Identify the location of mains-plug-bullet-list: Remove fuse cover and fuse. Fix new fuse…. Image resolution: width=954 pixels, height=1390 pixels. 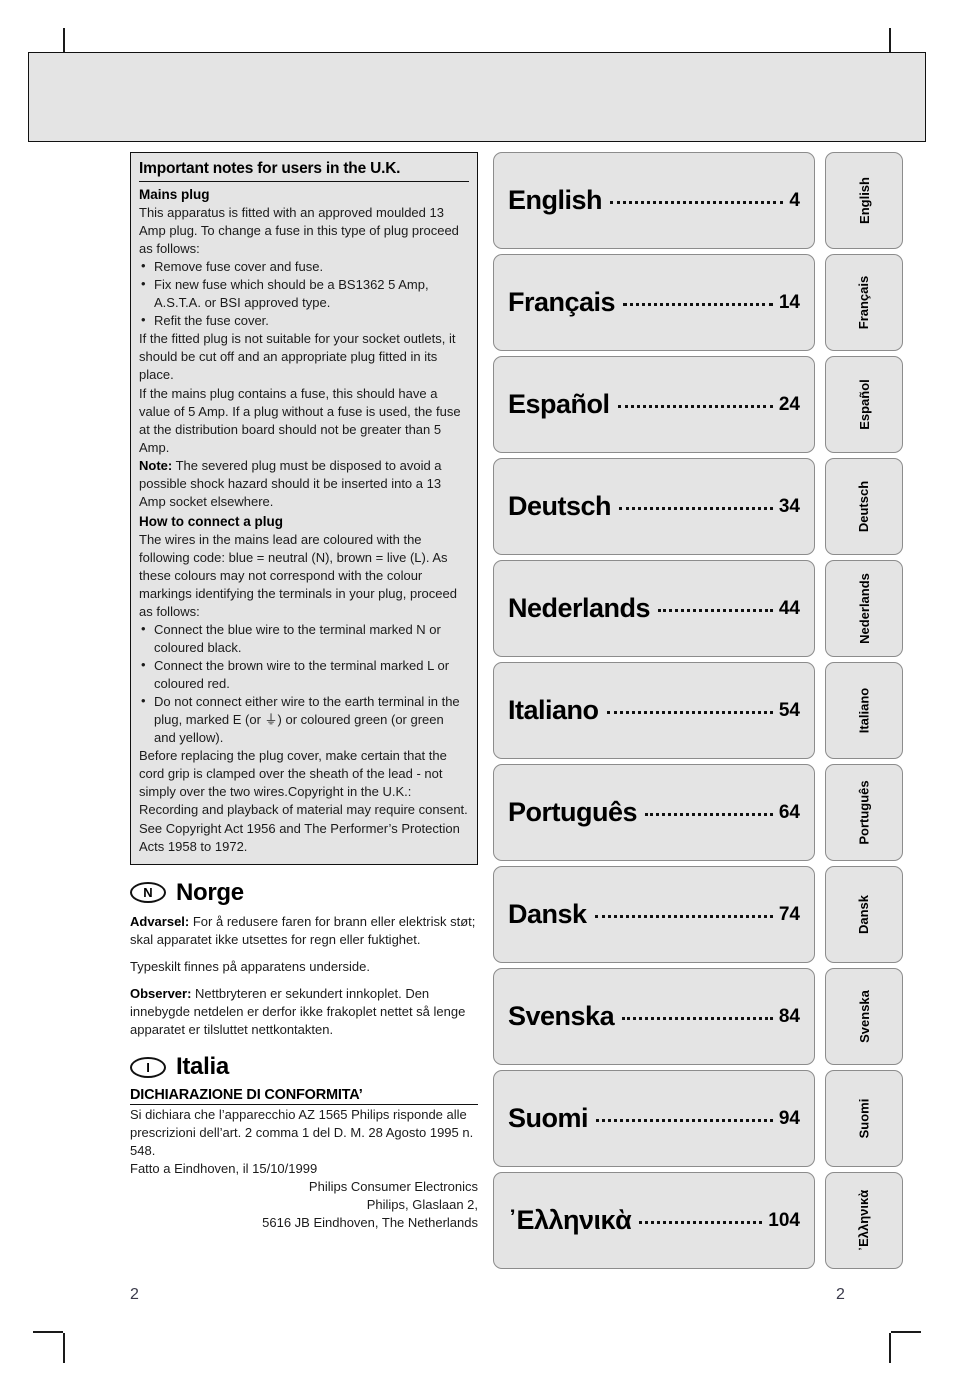
(304, 293).